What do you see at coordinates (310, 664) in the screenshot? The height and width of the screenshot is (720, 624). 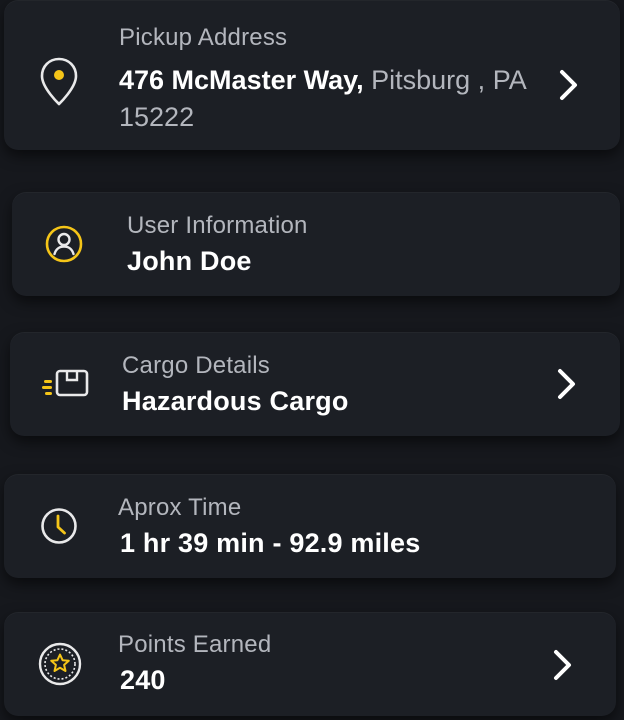 I see `points-earned-card: Points Earned 240` at bounding box center [310, 664].